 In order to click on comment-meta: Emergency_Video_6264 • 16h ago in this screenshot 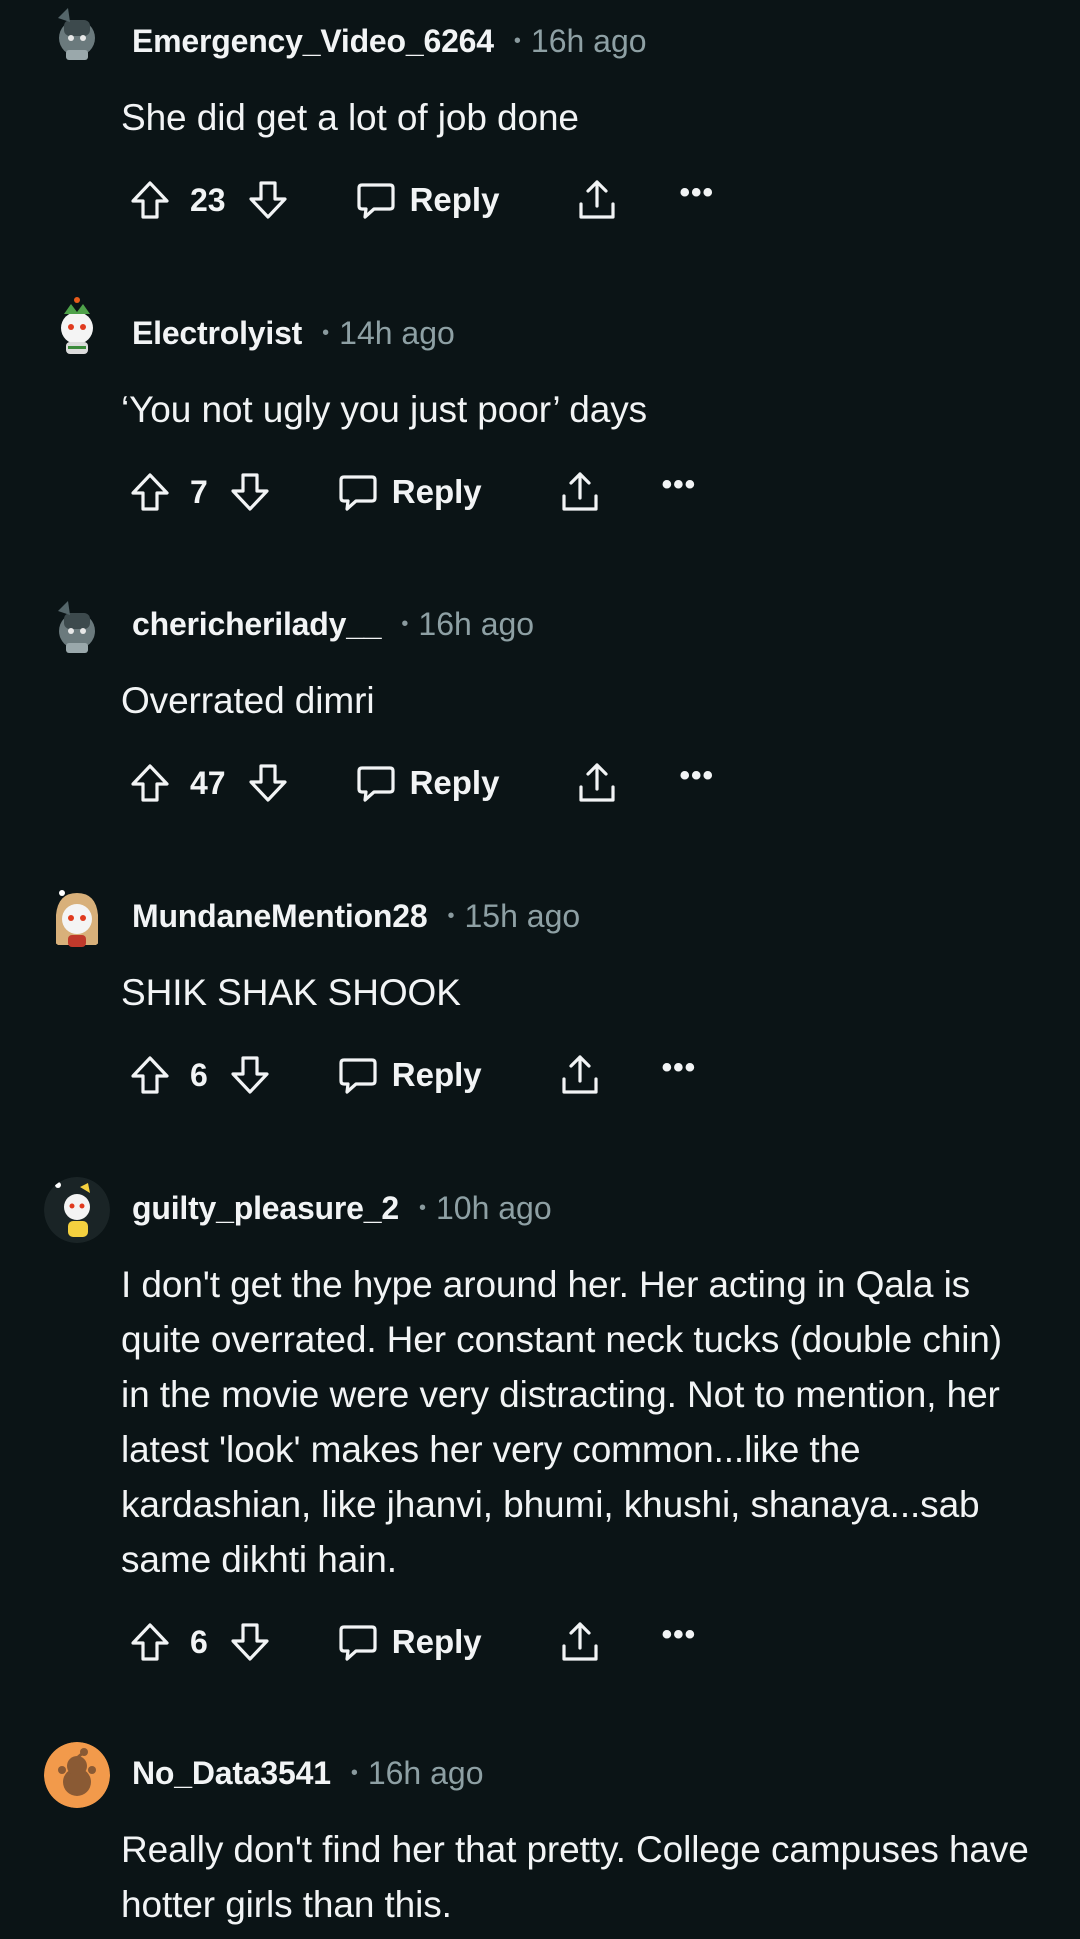, I will do `click(389, 41)`.